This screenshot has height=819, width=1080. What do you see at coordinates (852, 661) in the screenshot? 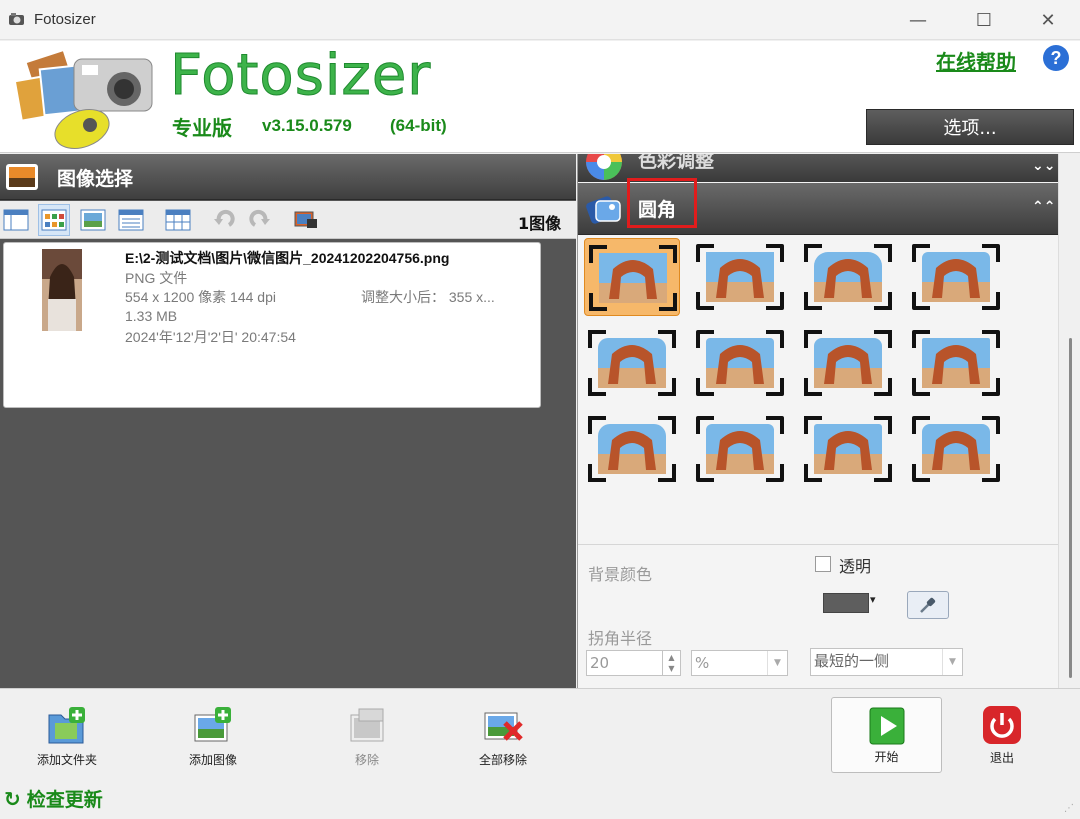
I see `side-value: 最短的一侧` at bounding box center [852, 661].